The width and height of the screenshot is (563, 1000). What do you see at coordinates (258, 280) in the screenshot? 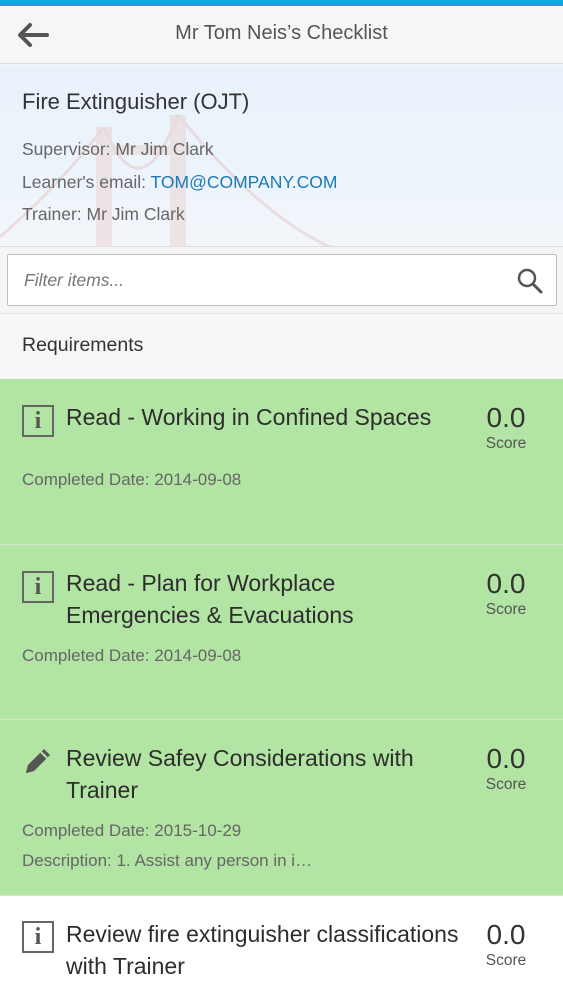
I see `filter-input` at bounding box center [258, 280].